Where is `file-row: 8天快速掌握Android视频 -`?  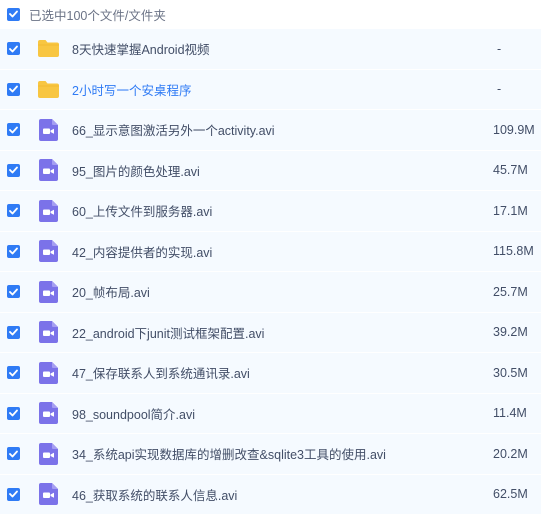 file-row: 8天快速掌握Android视频 - is located at coordinates (270, 48).